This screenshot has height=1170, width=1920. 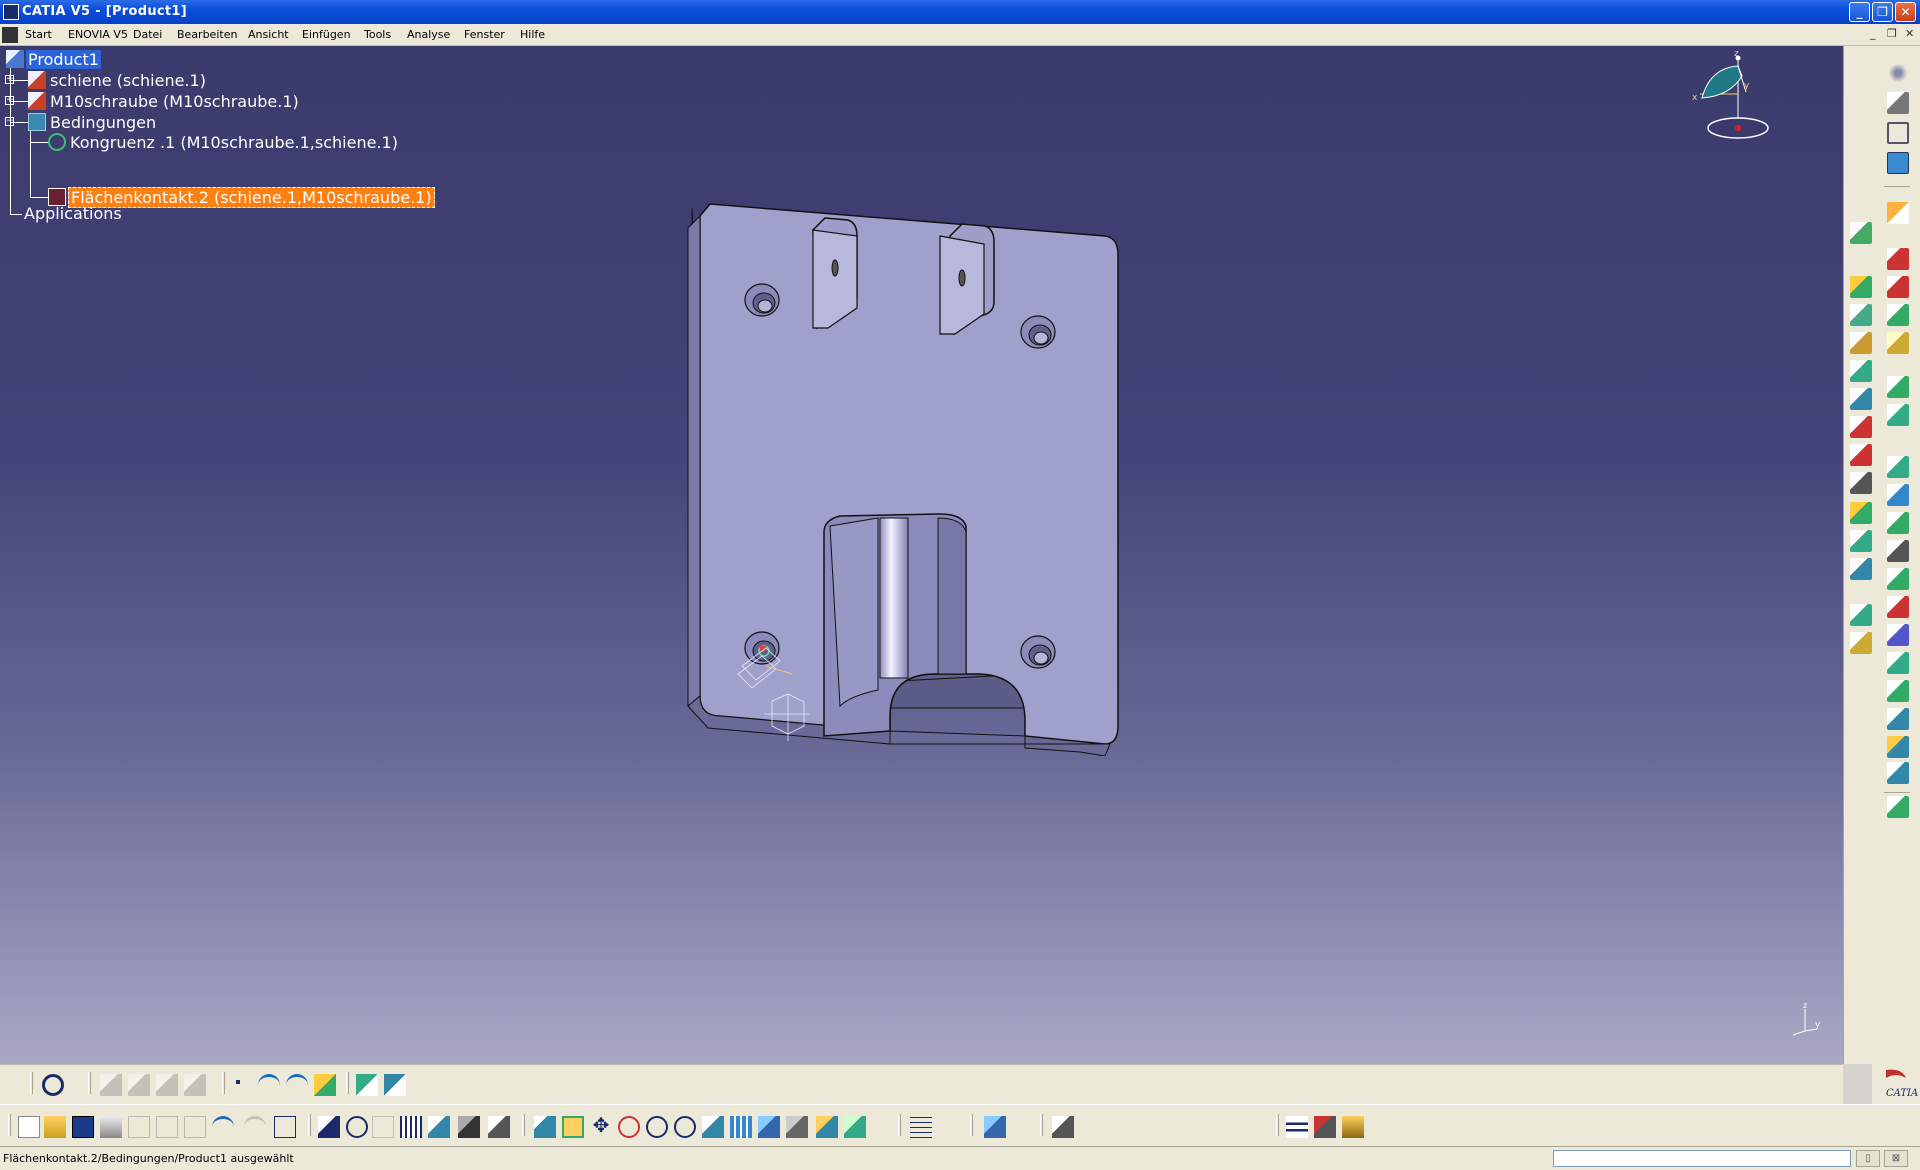 I want to click on toolbar-icon-stop-clash, so click(x=1898, y=343).